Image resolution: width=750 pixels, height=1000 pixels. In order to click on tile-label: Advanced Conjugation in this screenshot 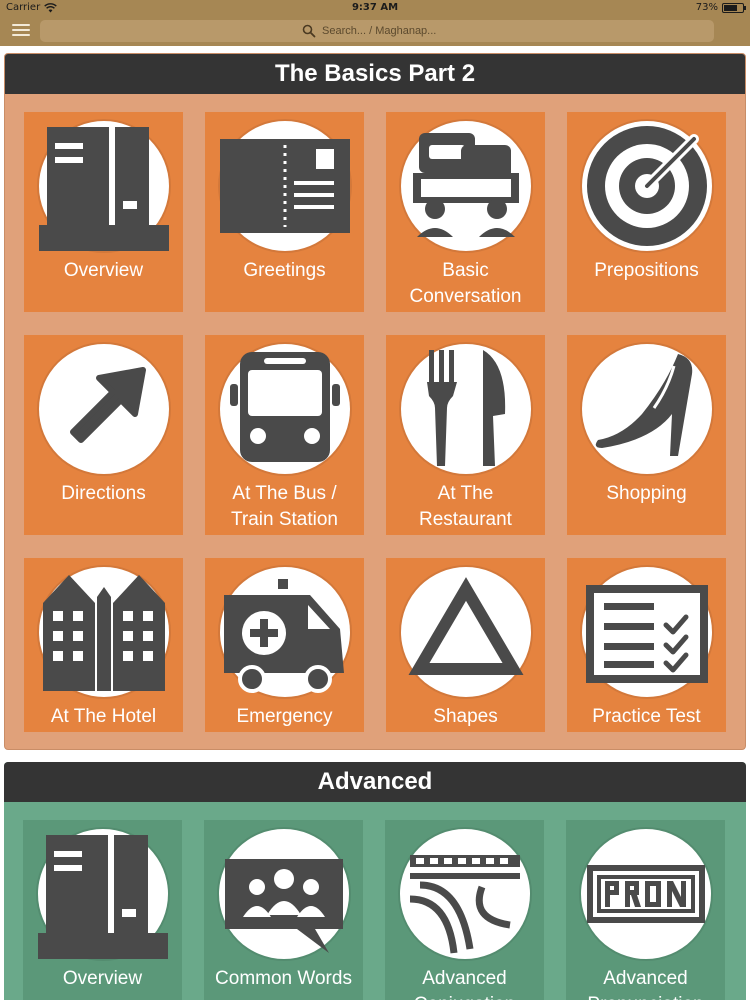, I will do `click(464, 984)`.